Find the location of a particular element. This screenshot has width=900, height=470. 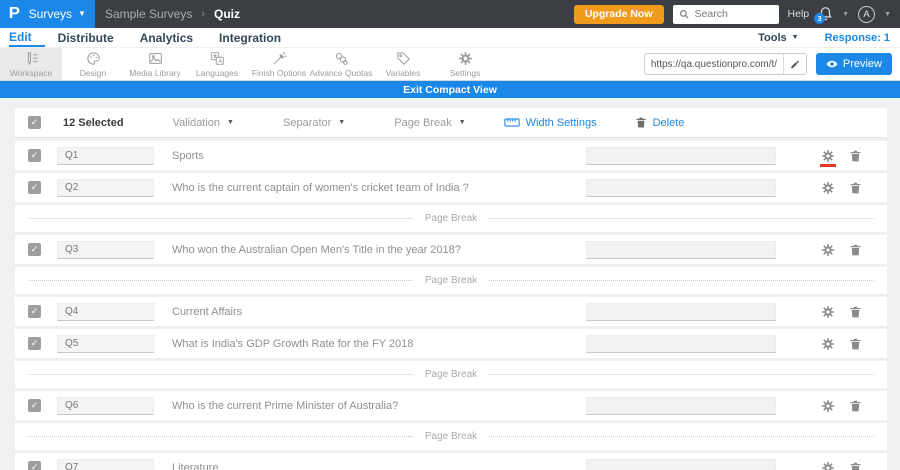

survey-url-box is located at coordinates (725, 64).